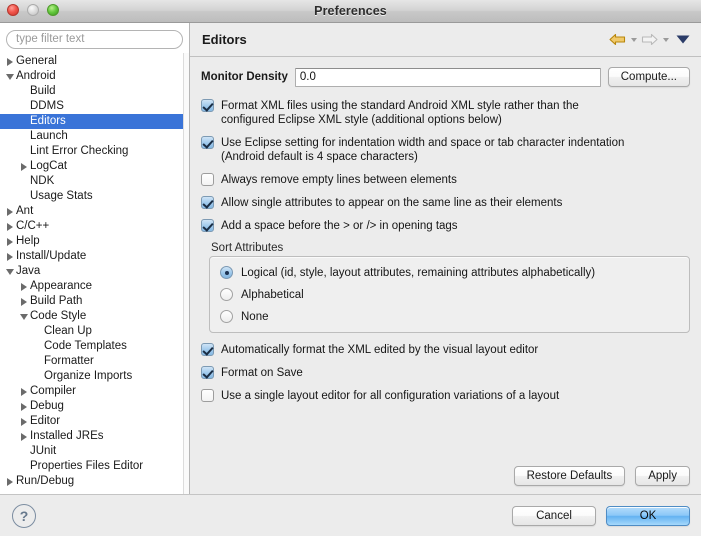  What do you see at coordinates (94, 451) in the screenshot?
I see `sidebar-item-junit: JUnit` at bounding box center [94, 451].